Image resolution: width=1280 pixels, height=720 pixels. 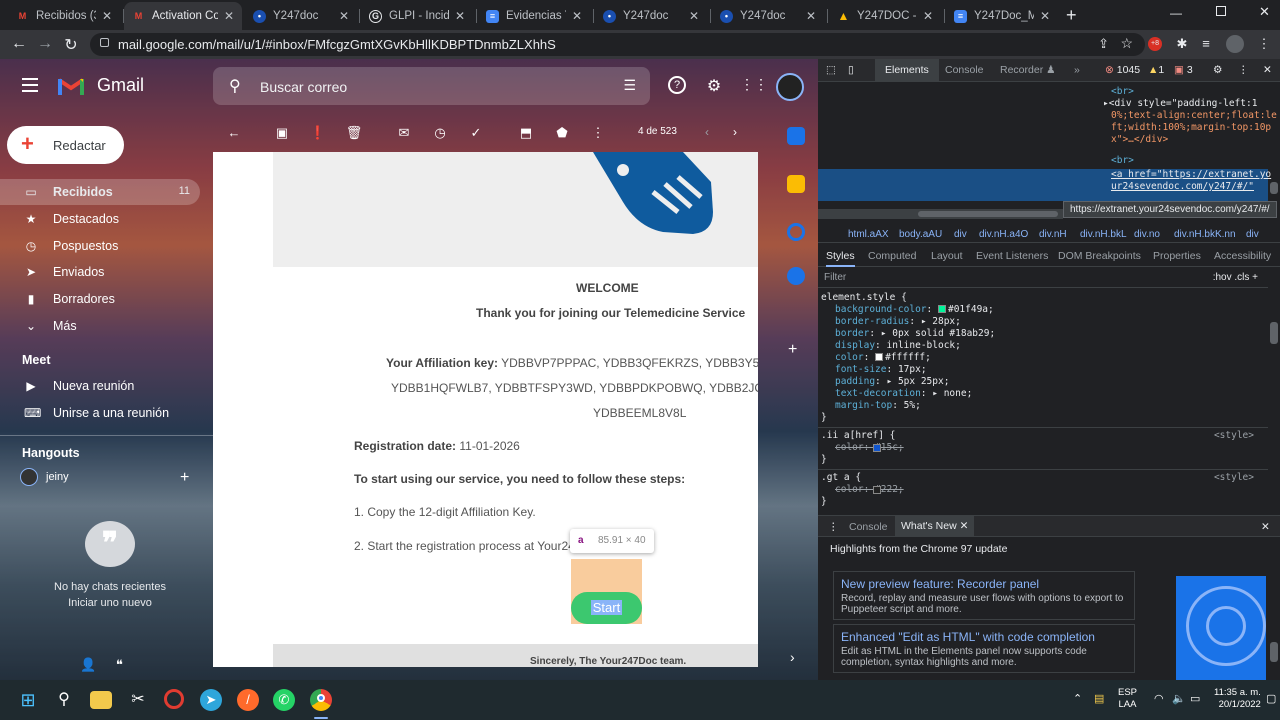 What do you see at coordinates (30, 85) in the screenshot?
I see `main-menu-icon` at bounding box center [30, 85].